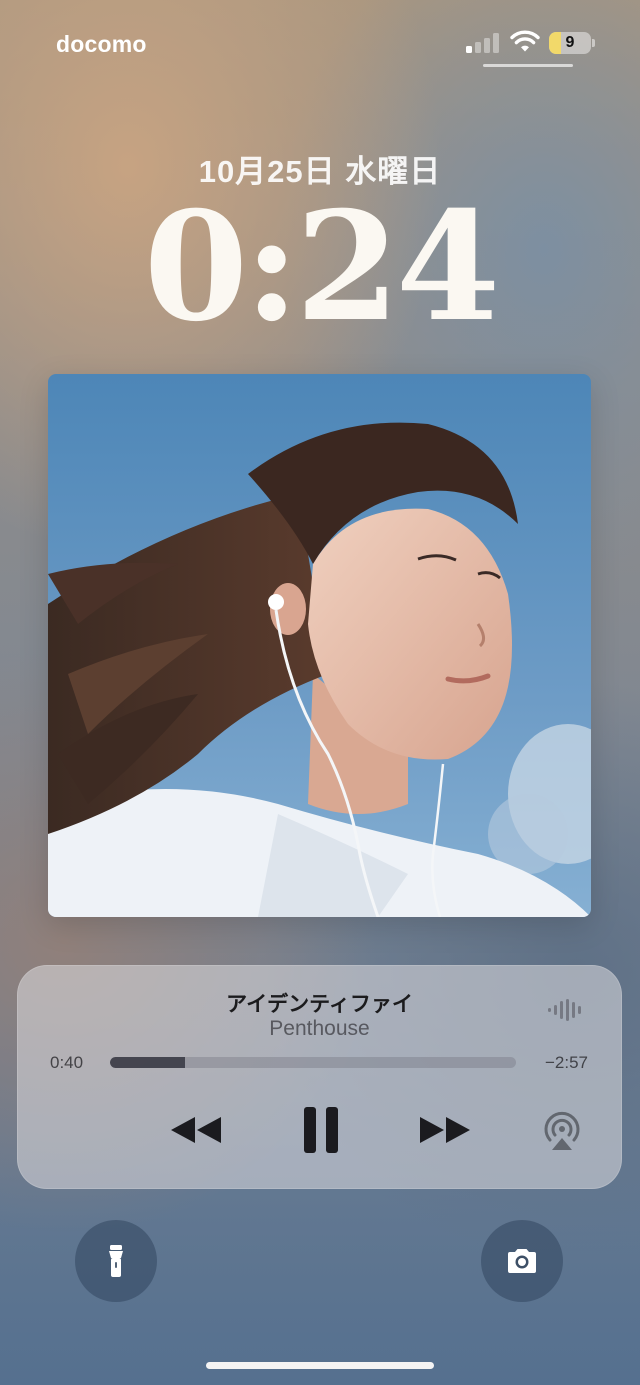 This screenshot has height=1385, width=640. What do you see at coordinates (183, 1130) in the screenshot?
I see `rewind-icon` at bounding box center [183, 1130].